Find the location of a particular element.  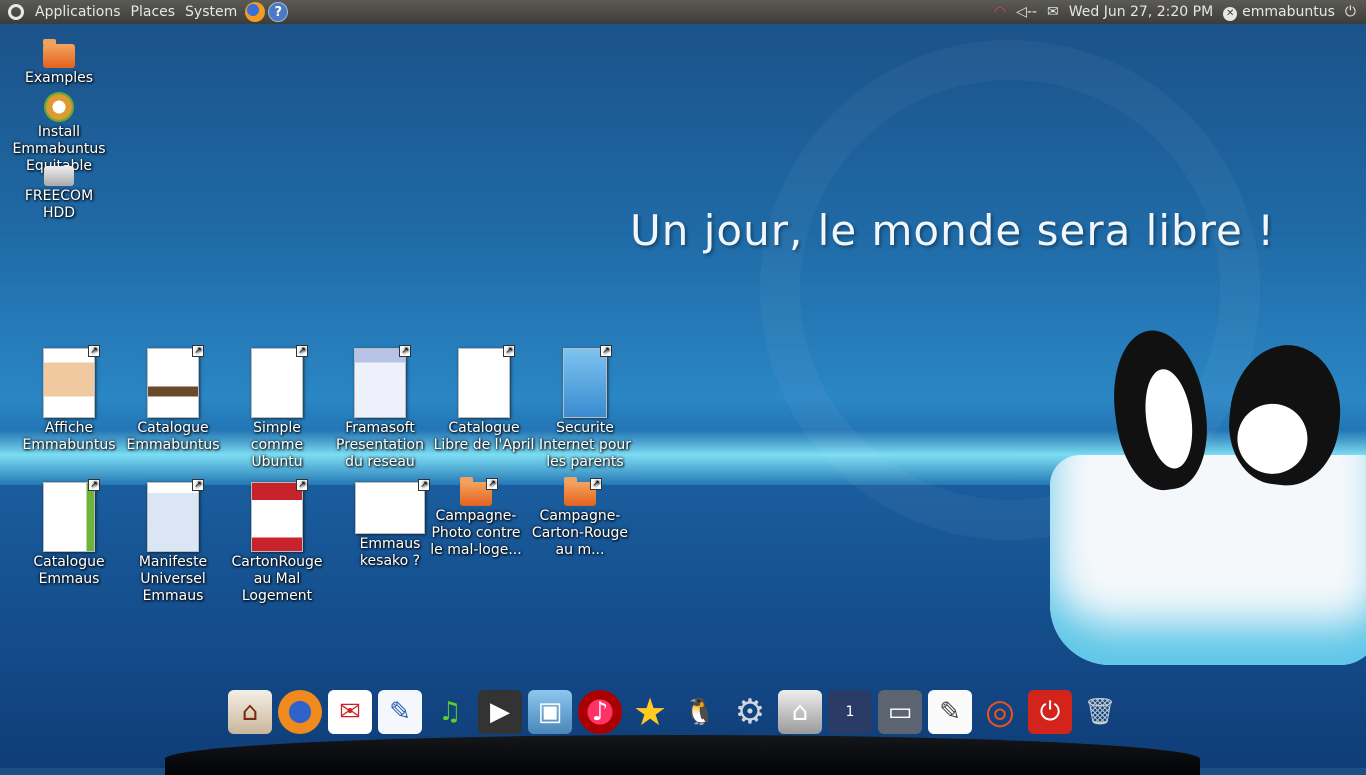

security-icon: ⌂ is located at coordinates (800, 712).